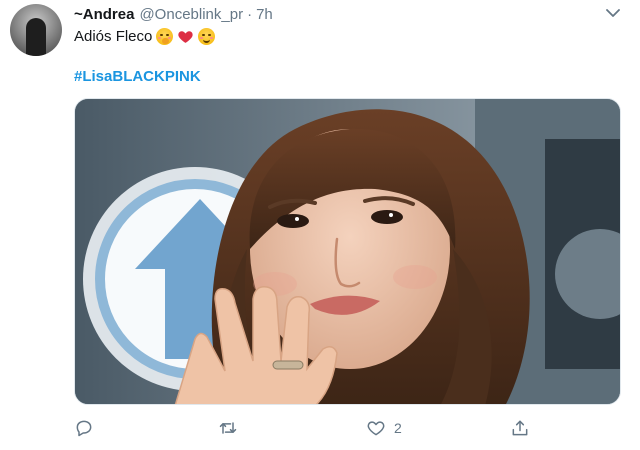 The height and width of the screenshot is (450, 640). Describe the element at coordinates (207, 36) in the screenshot. I see `smiling-face-icon` at that location.